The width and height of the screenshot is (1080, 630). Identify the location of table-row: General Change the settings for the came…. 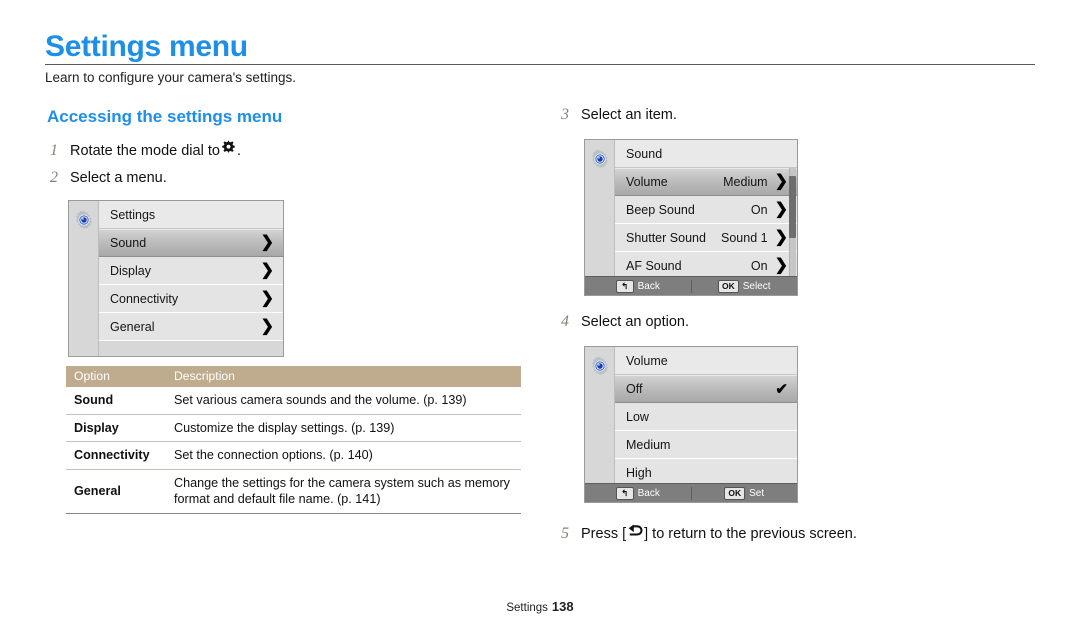
(293, 492).